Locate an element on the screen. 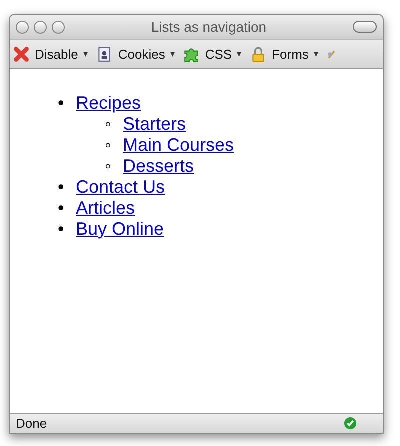 Image resolution: width=400 pixels, height=446 pixels. minimize-button is located at coordinates (40, 27).